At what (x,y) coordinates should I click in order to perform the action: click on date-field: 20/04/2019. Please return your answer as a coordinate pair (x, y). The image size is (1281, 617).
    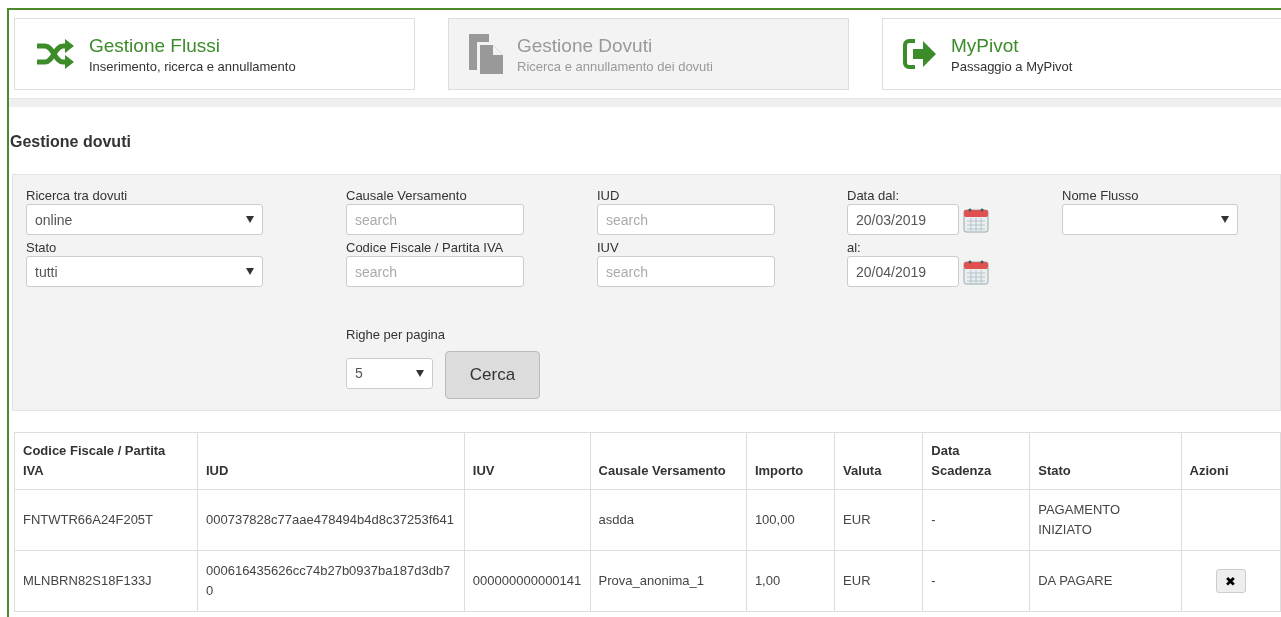
    Looking at the image, I should click on (903, 271).